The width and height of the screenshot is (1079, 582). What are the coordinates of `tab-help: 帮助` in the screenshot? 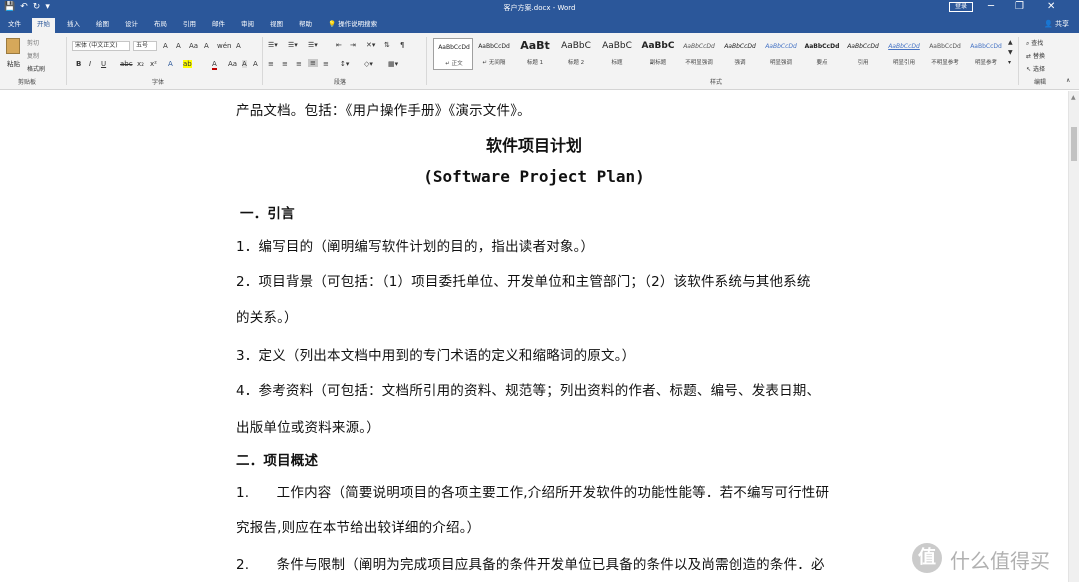 It's located at (305, 24).